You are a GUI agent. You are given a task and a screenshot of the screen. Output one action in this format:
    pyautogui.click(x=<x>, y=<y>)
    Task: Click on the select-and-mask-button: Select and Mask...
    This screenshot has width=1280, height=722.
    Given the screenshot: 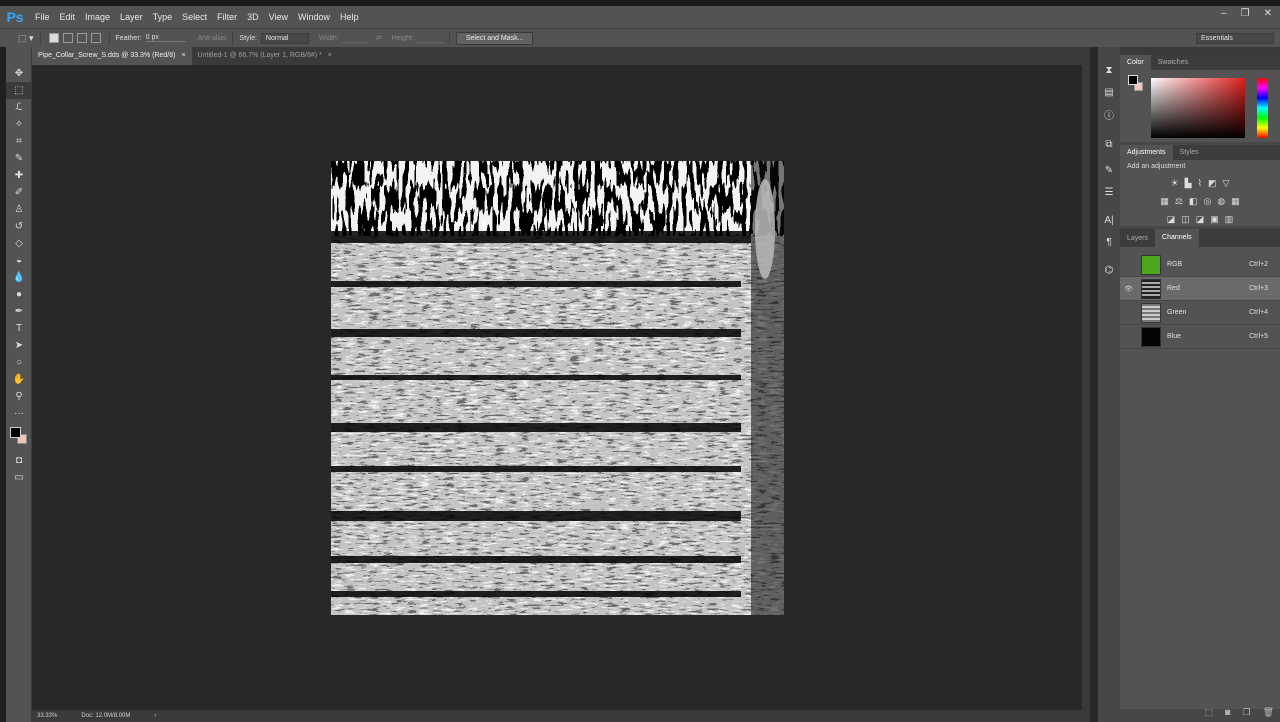 What is the action you would take?
    pyautogui.click(x=494, y=38)
    